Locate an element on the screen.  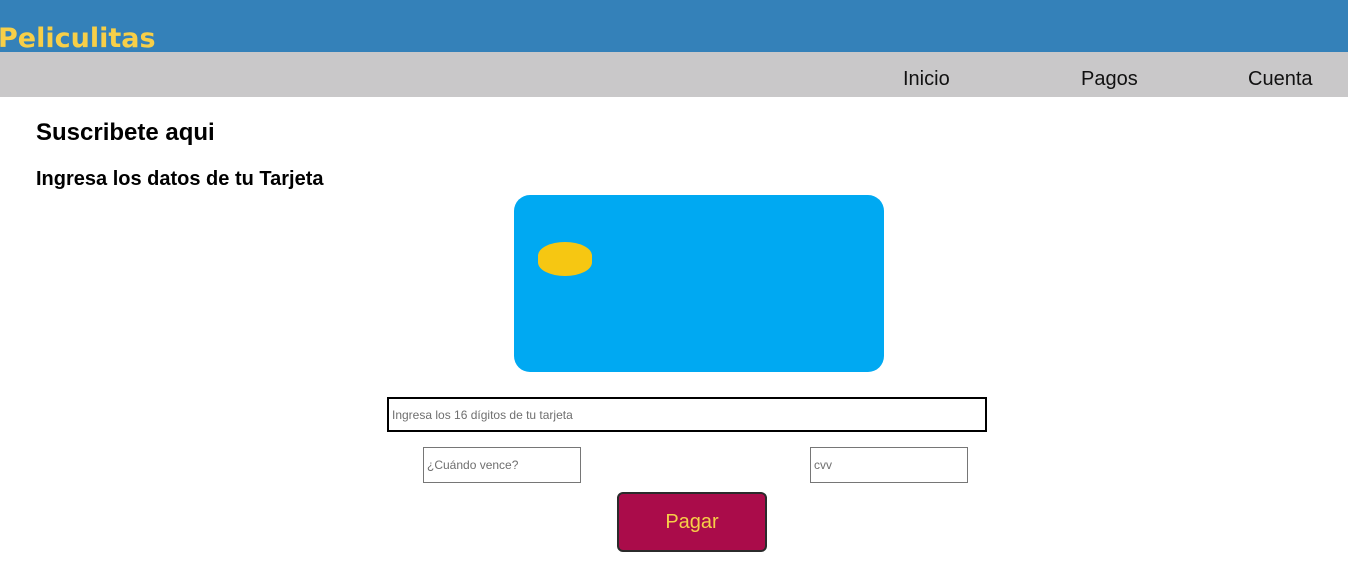
nav-item-pagos: Pagos is located at coordinates (1109, 79).